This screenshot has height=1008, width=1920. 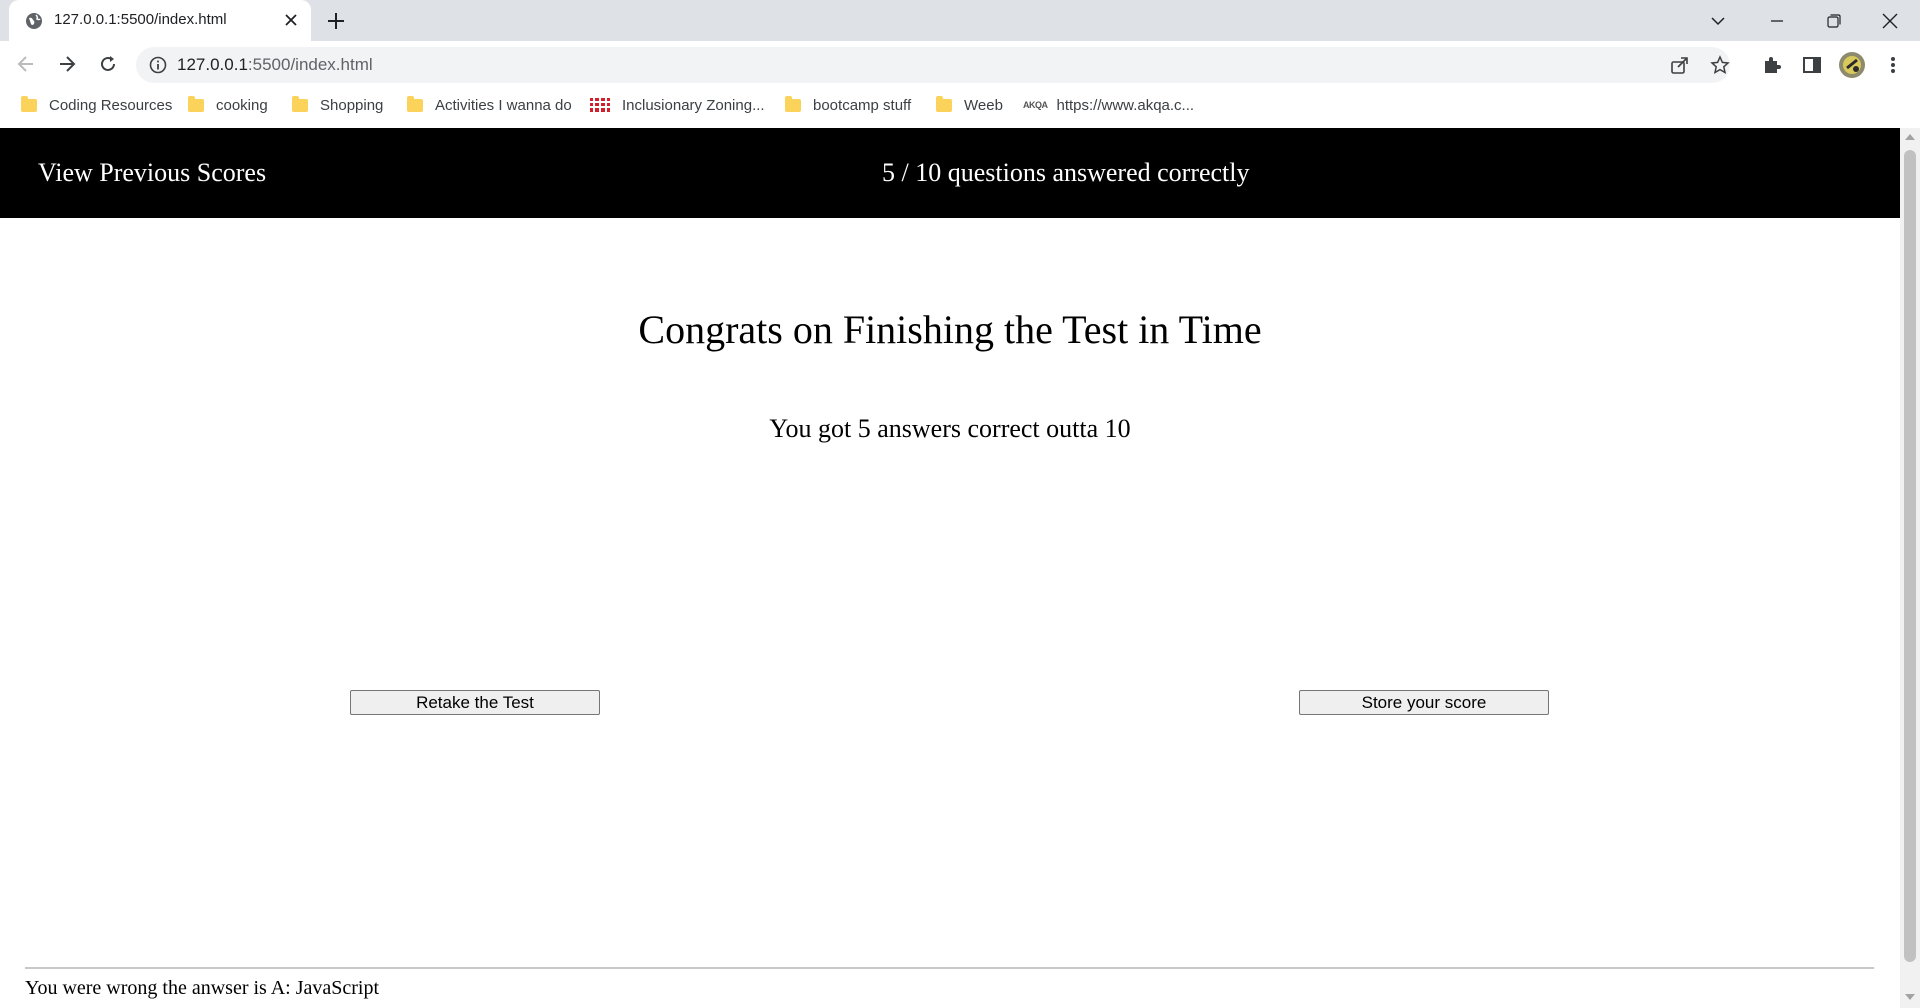 I want to click on bookmark-bootcamp-stuff: bootcamp stuff, so click(x=848, y=105).